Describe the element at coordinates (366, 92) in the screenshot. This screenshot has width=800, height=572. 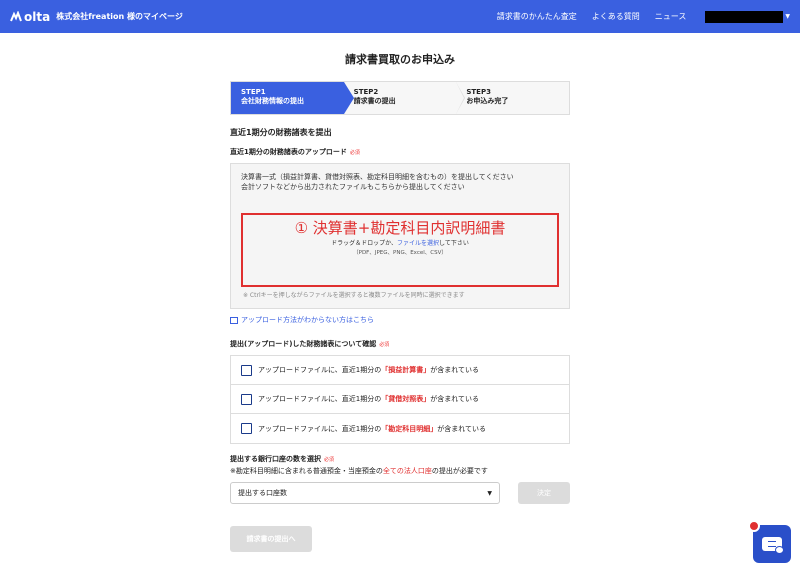
I see `step-number: STEP2` at that location.